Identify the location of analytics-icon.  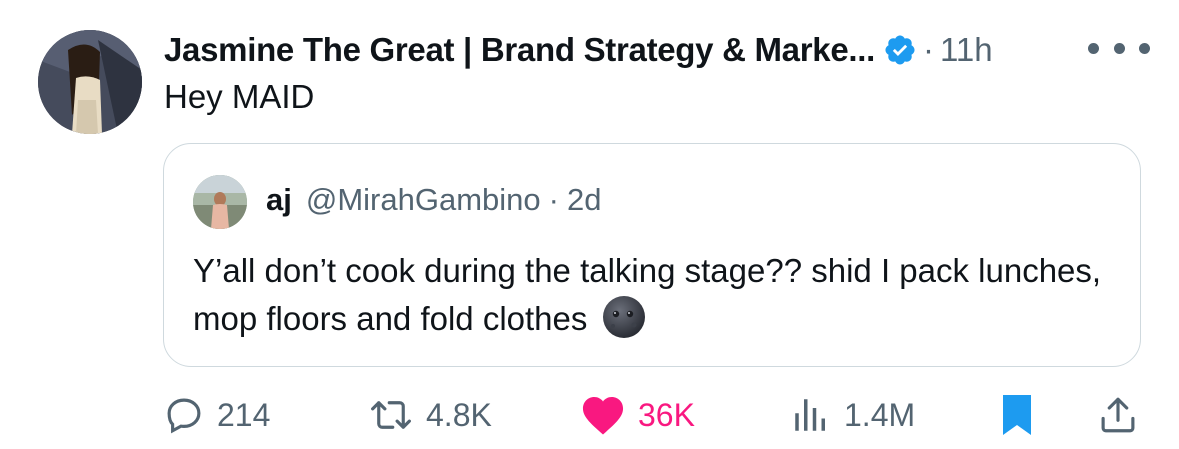
(811, 415).